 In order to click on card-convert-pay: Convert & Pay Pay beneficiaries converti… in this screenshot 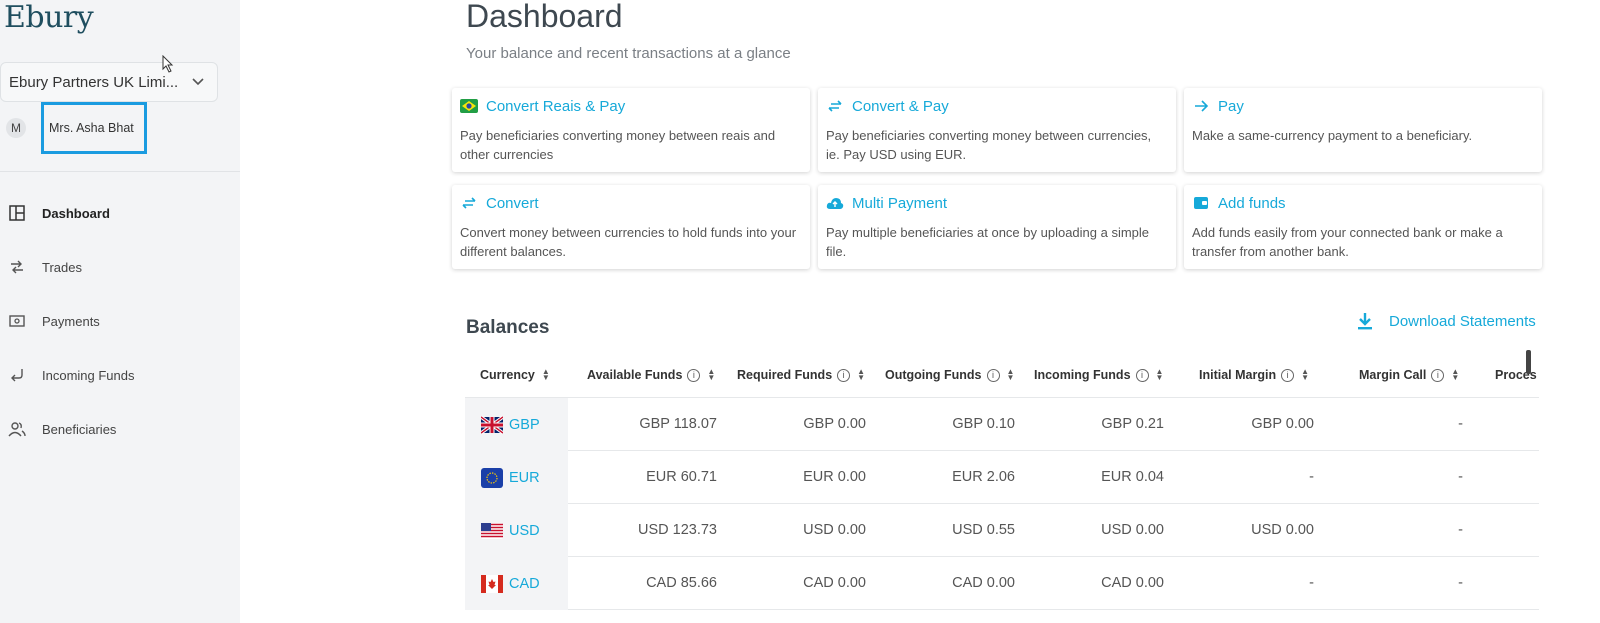, I will do `click(997, 130)`.